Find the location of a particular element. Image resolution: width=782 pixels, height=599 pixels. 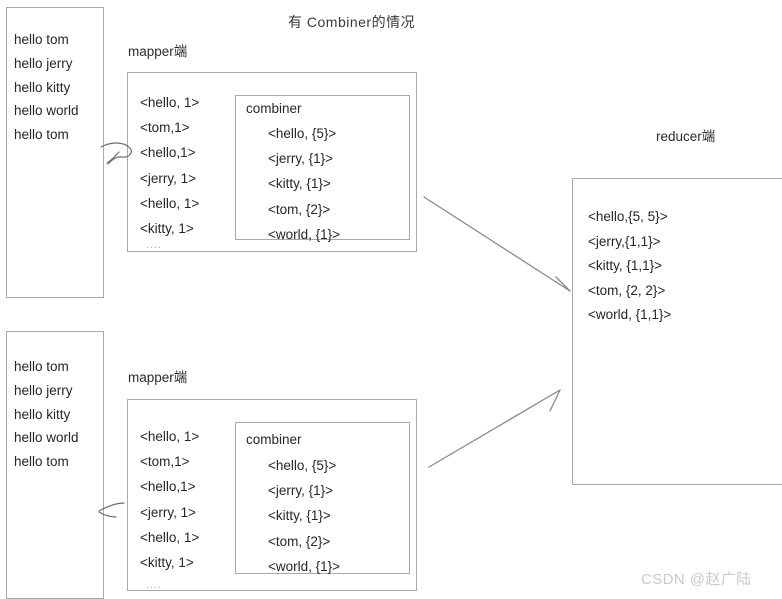

connector-mapper2-to-reducer-icon is located at coordinates (494, 428).